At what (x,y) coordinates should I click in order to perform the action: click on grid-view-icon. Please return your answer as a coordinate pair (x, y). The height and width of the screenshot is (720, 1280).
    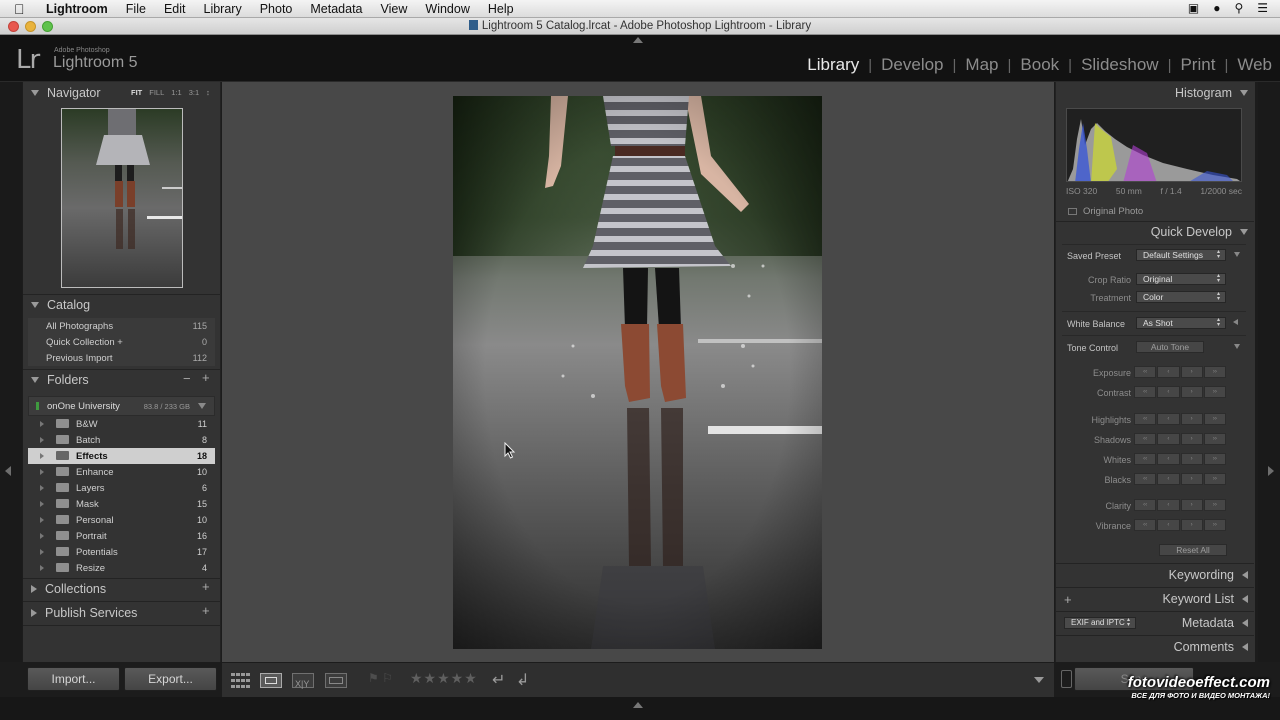
    Looking at the image, I should click on (241, 680).